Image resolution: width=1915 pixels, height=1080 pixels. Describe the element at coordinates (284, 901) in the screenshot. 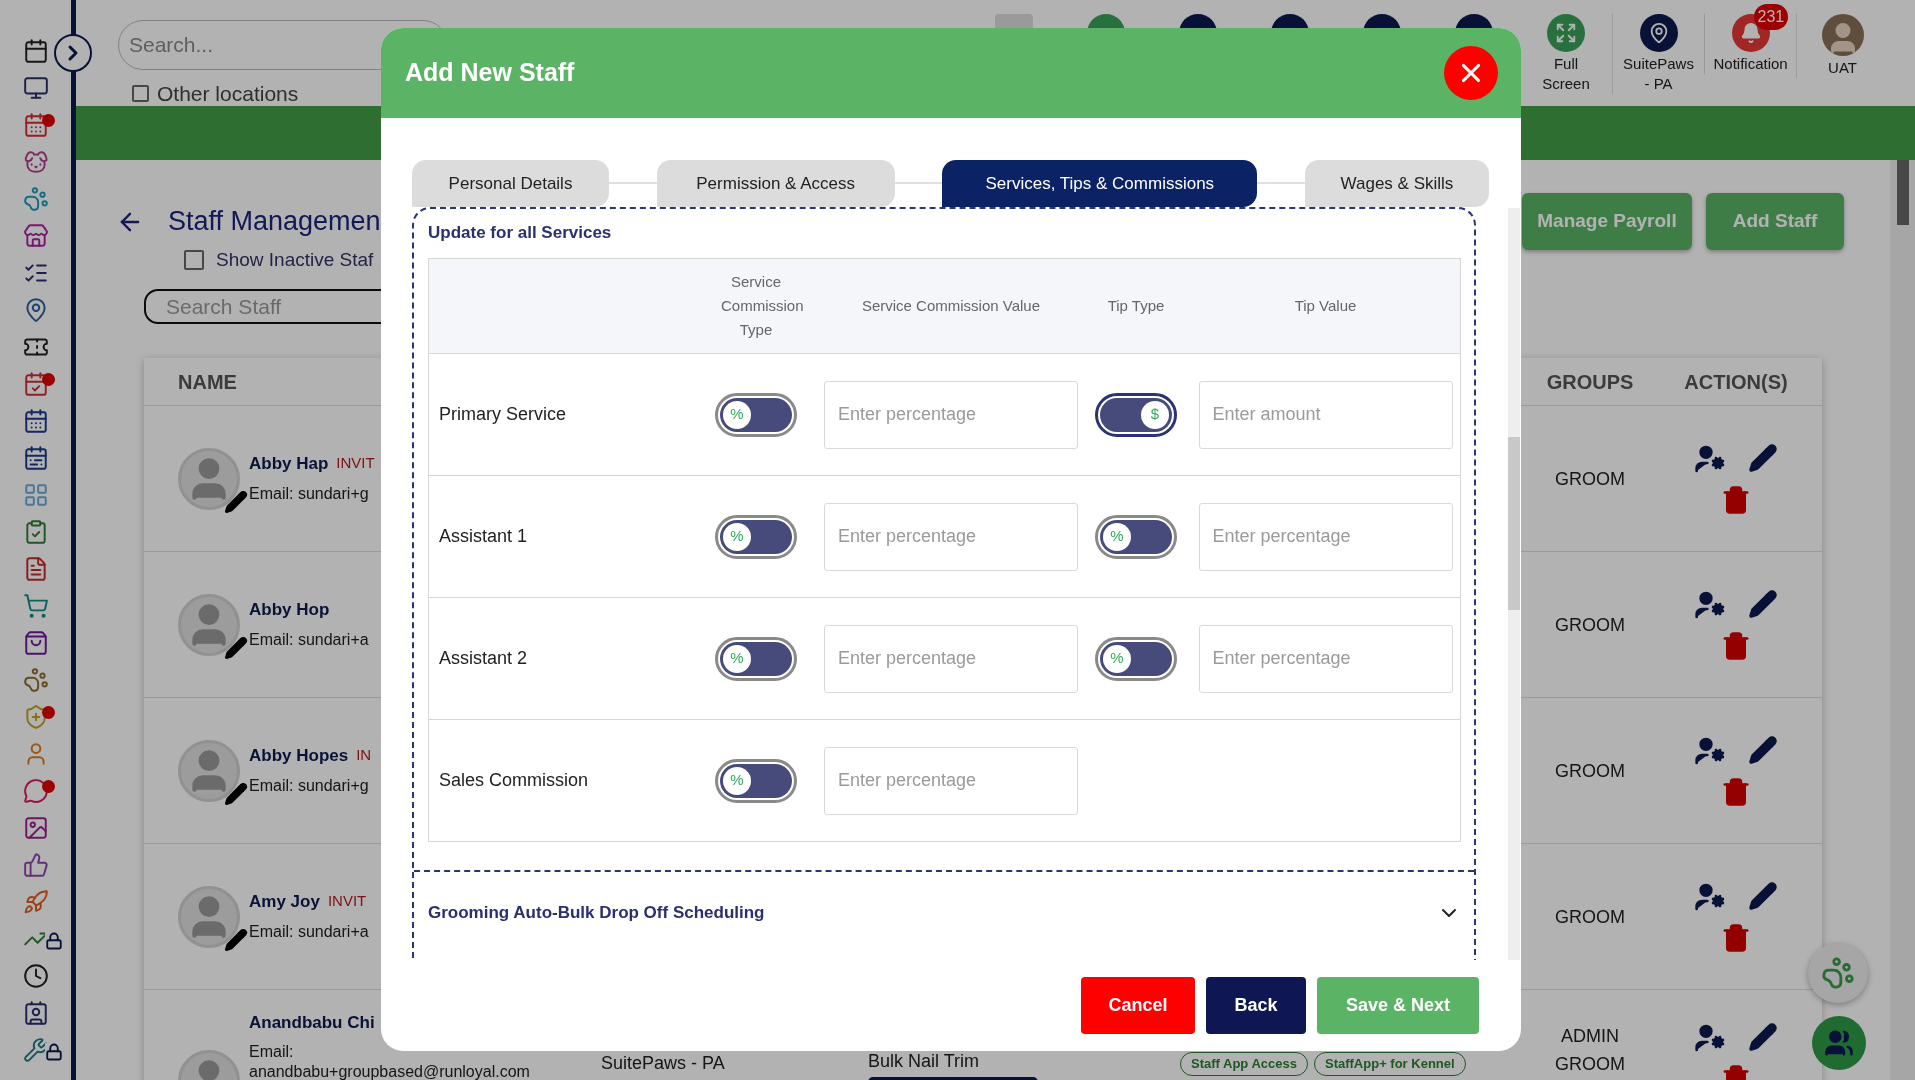

I see `staff-name: Amy Joy` at that location.